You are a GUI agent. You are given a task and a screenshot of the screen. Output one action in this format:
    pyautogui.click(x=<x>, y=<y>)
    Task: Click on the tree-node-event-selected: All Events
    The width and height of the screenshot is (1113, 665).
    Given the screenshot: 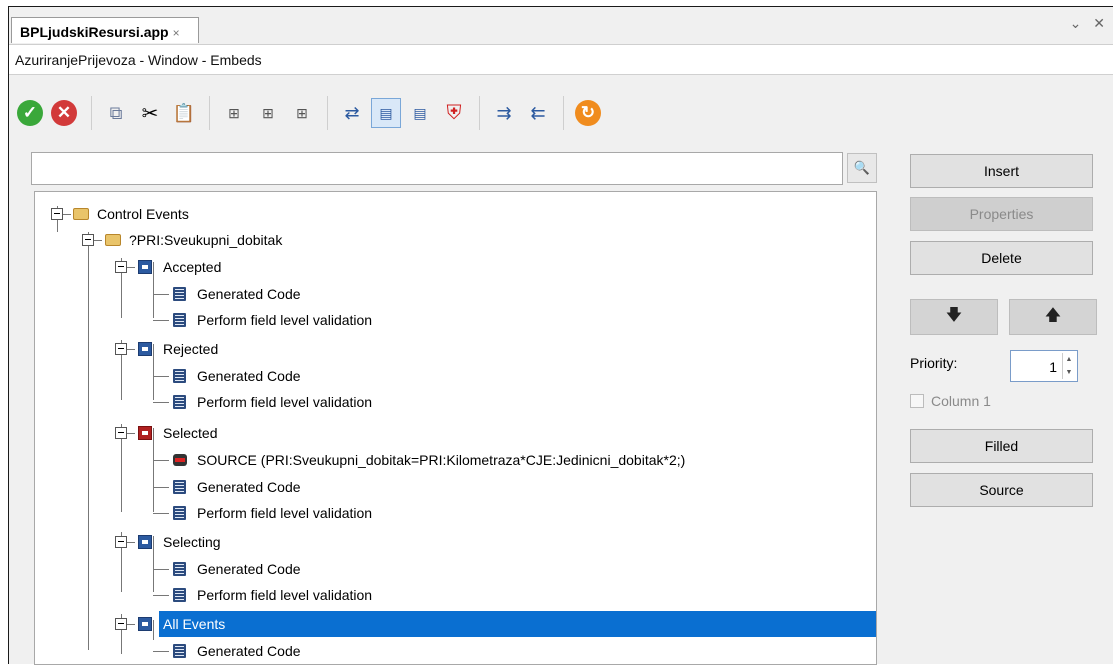 What is the action you would take?
    pyautogui.click(x=455, y=624)
    